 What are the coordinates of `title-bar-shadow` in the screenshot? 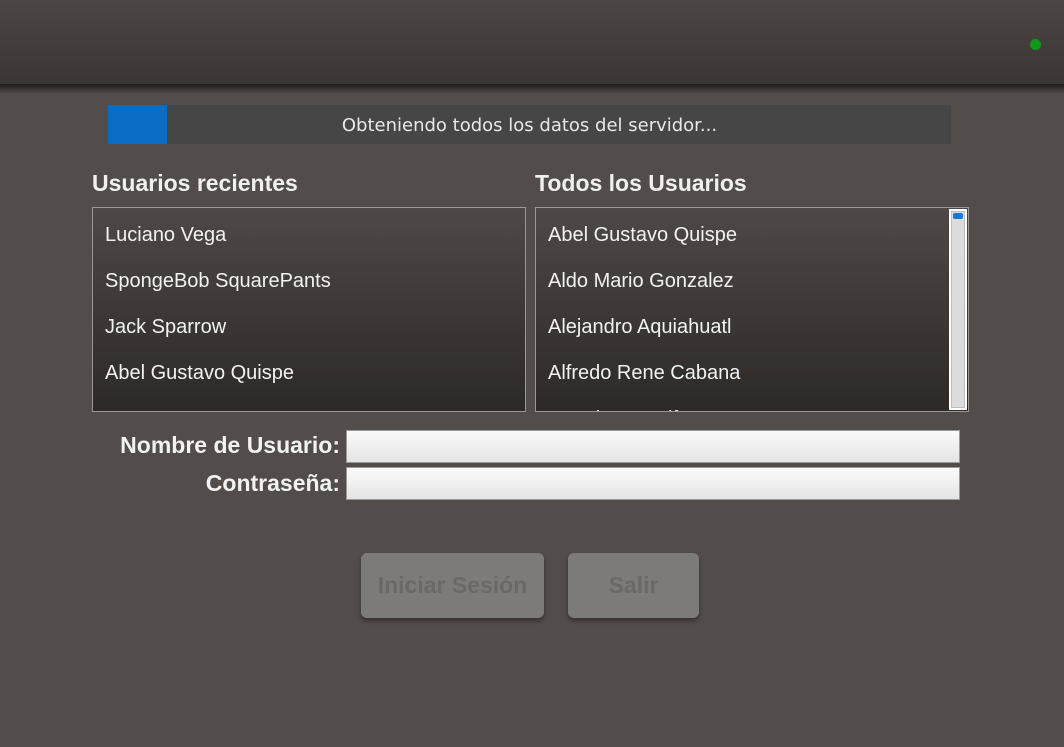 It's located at (532, 89).